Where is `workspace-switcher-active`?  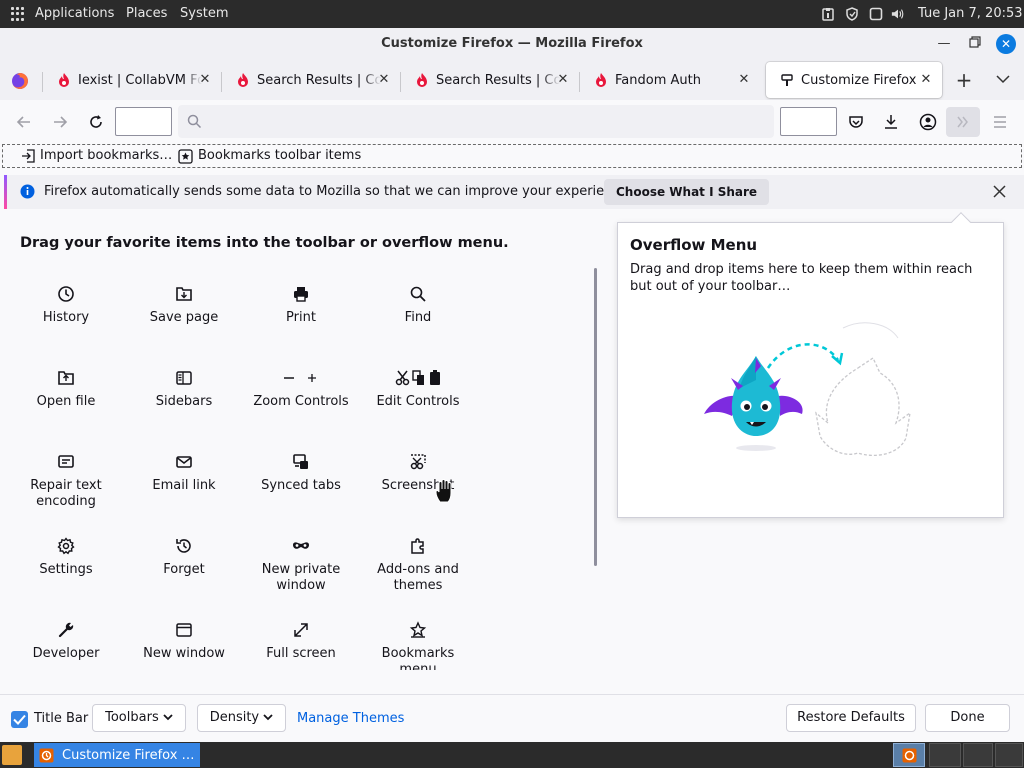
workspace-switcher-active is located at coordinates (909, 755).